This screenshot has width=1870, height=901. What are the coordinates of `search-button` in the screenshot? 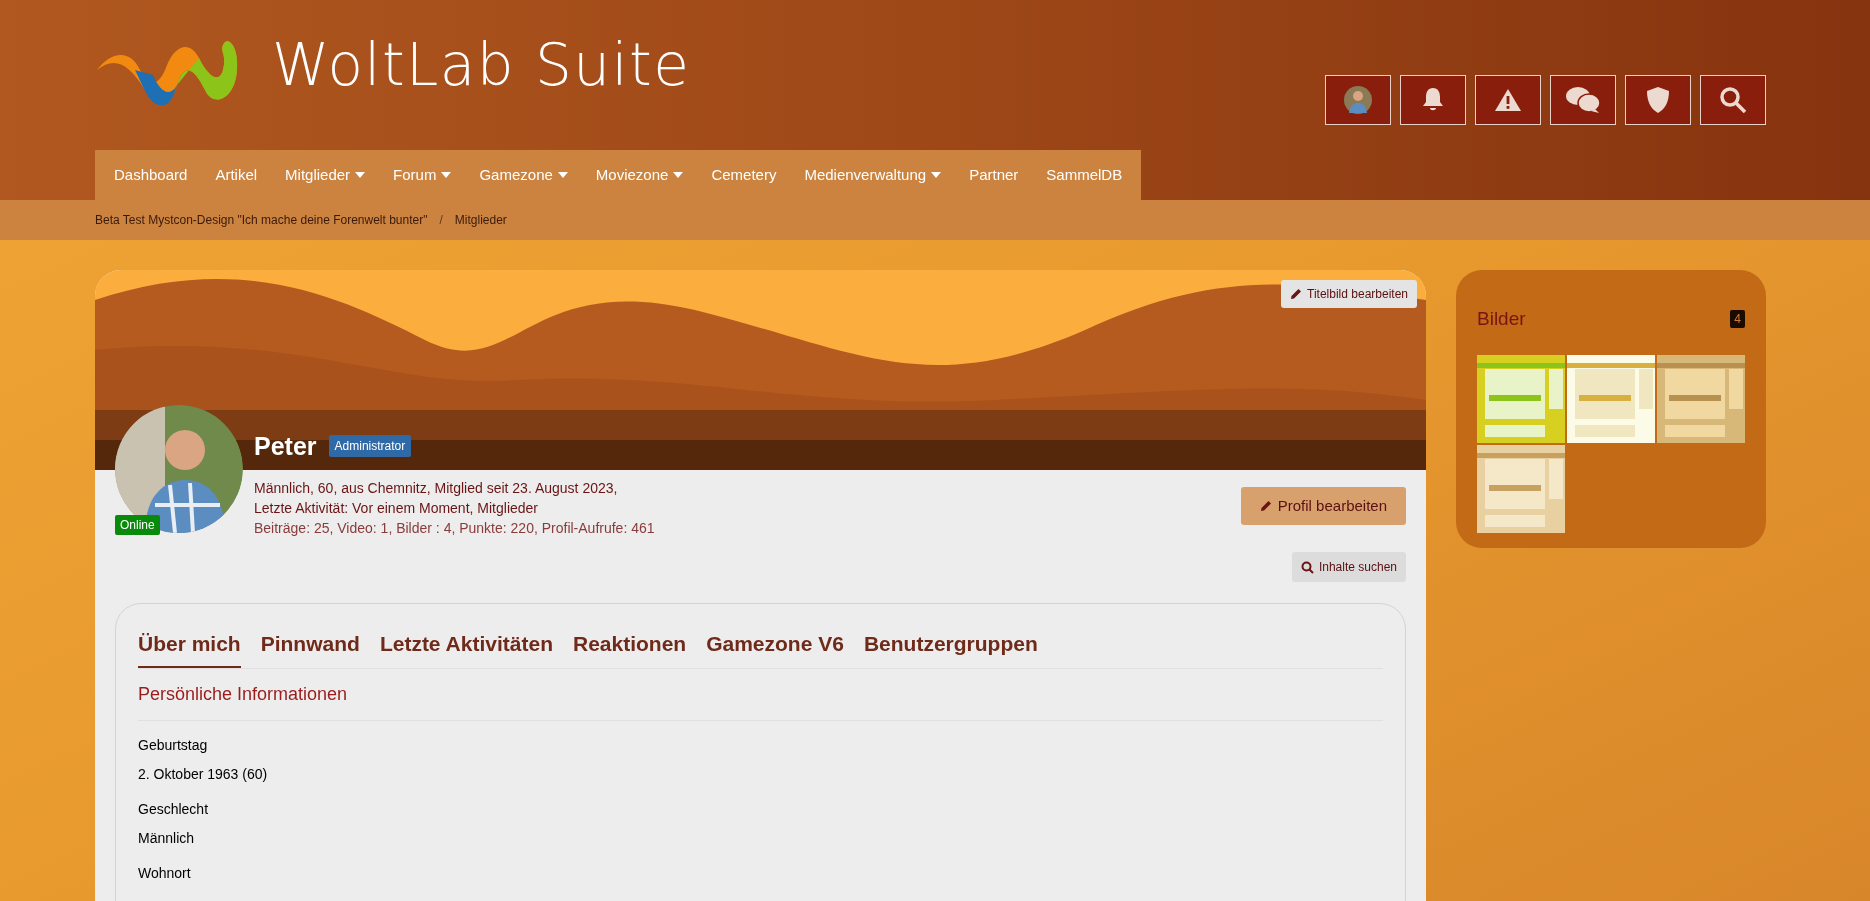 It's located at (1733, 100).